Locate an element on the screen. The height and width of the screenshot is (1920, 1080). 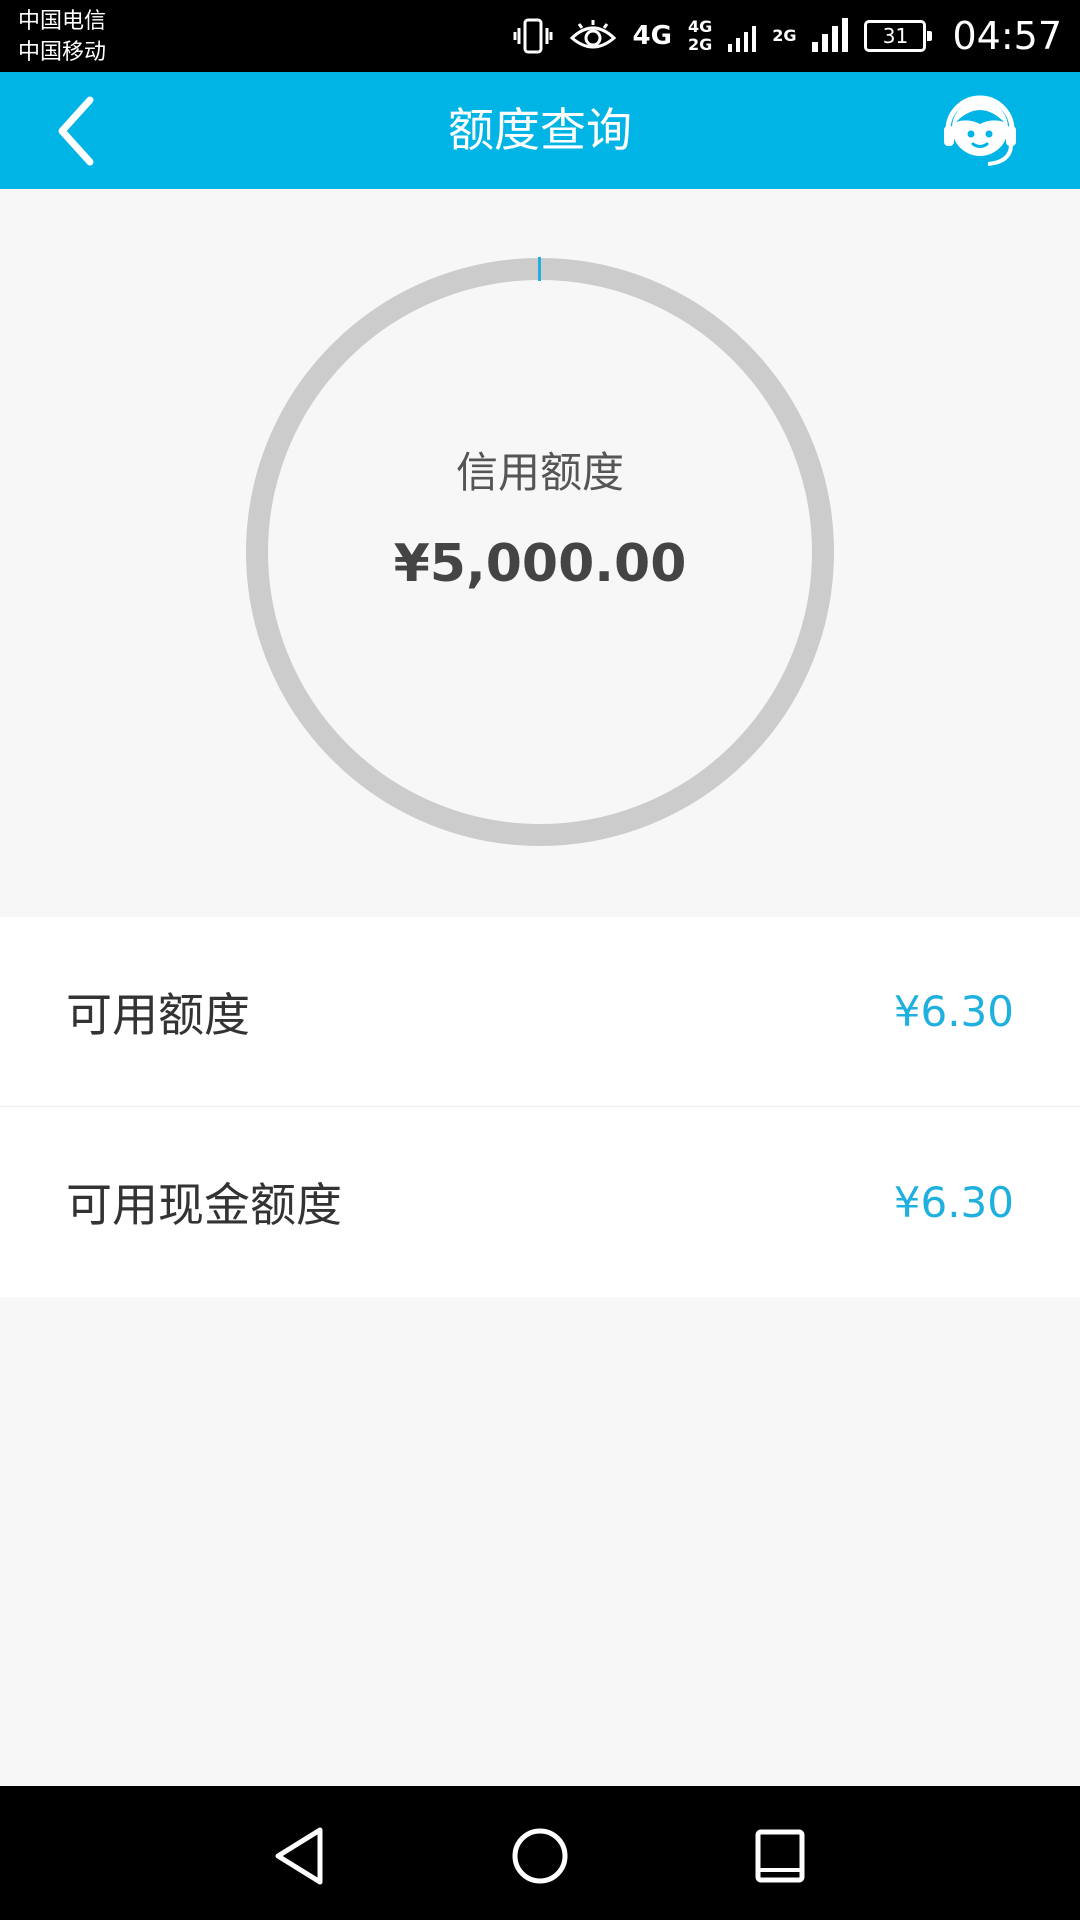
row-label: 可用额度 is located at coordinates (158, 1014).